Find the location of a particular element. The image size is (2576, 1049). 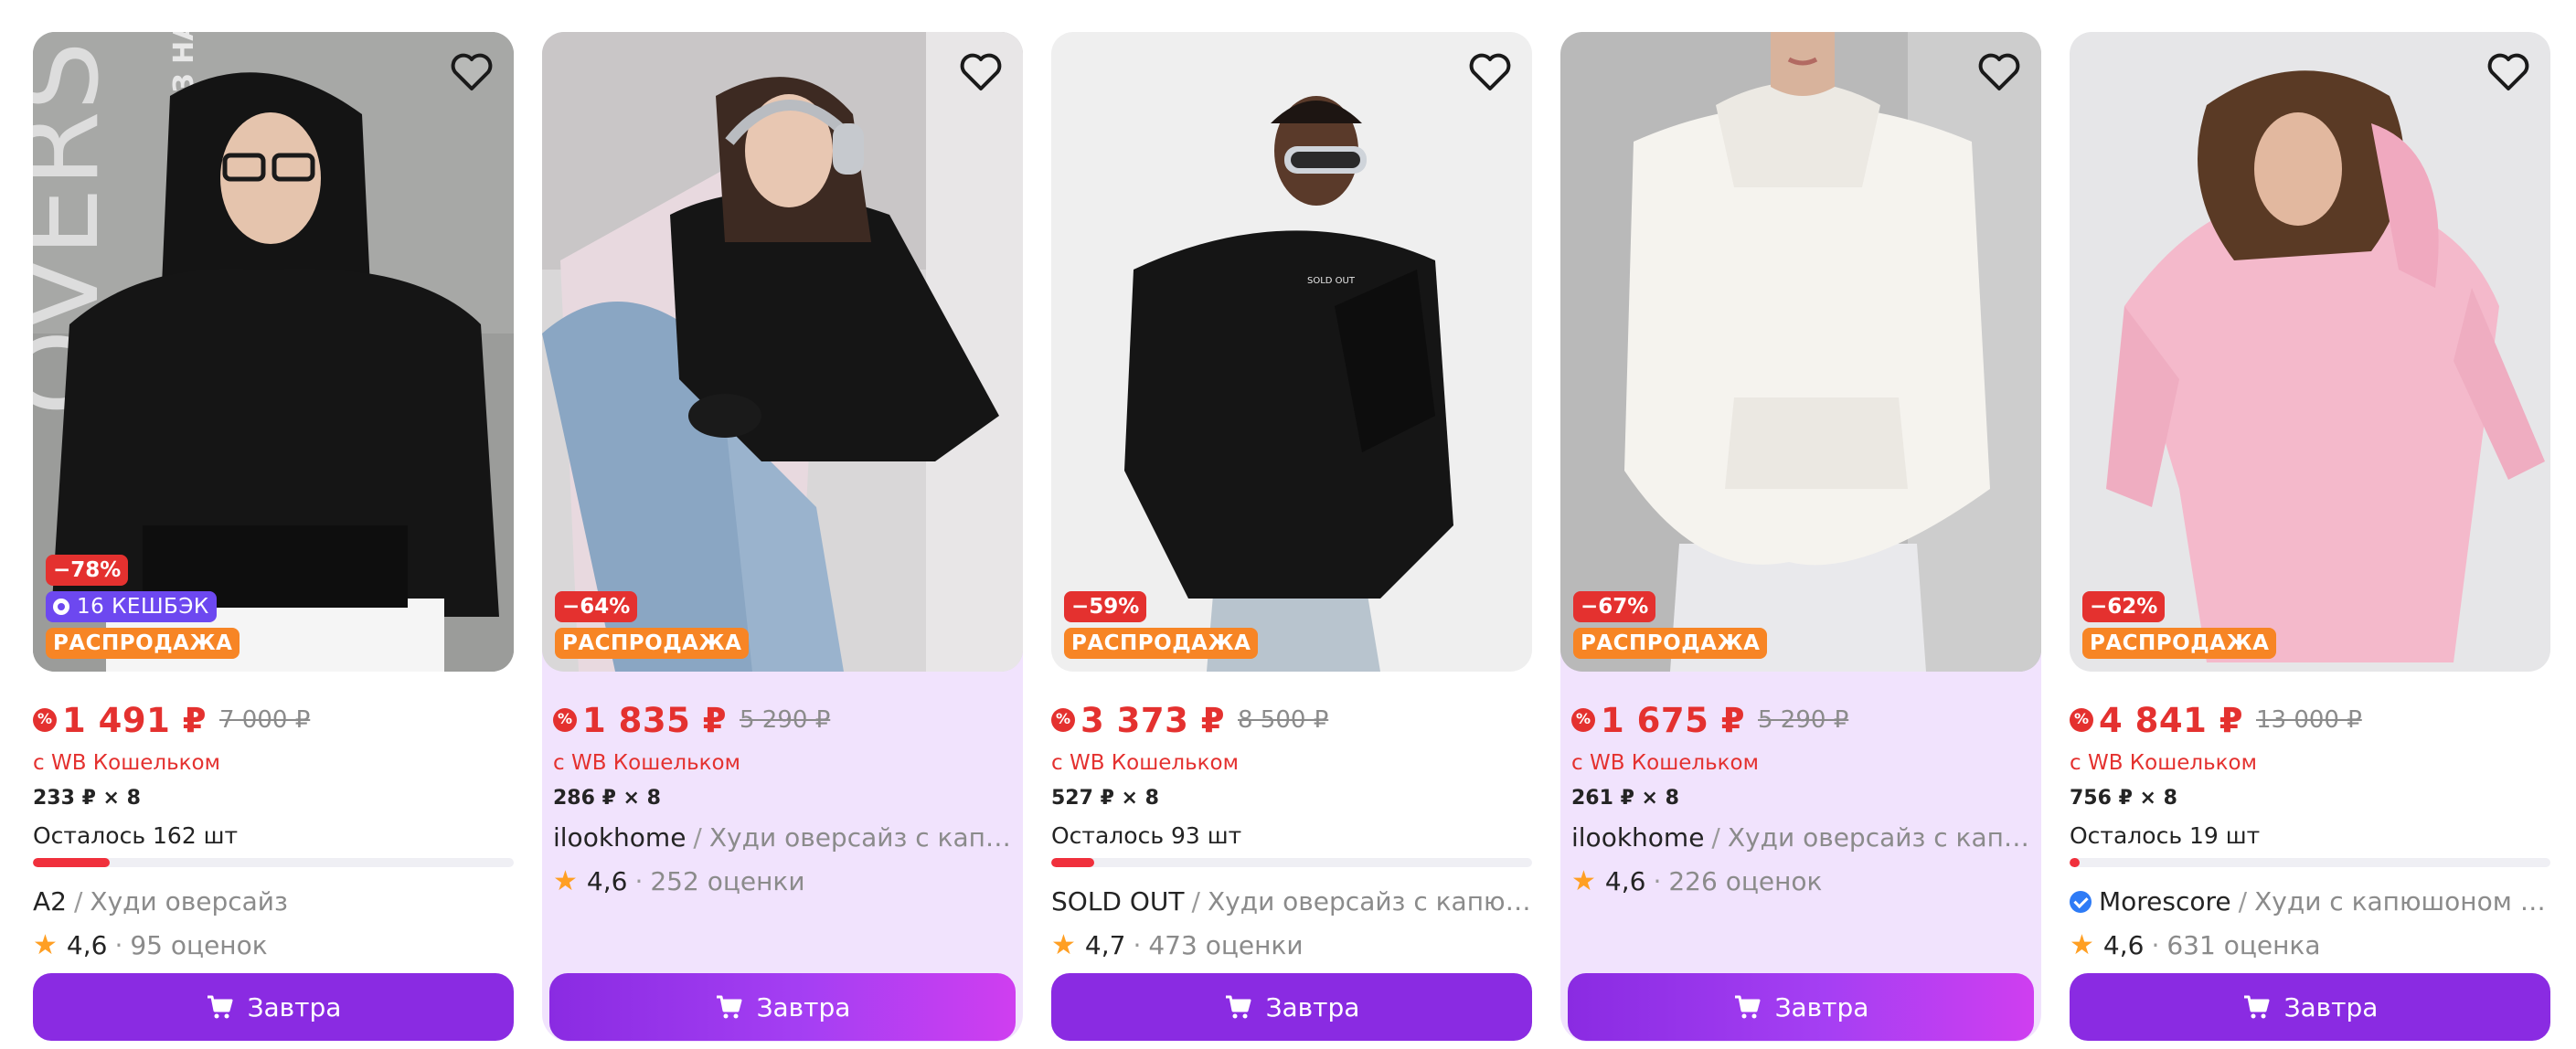

installment: 286 ₽ × 8 is located at coordinates (607, 798).